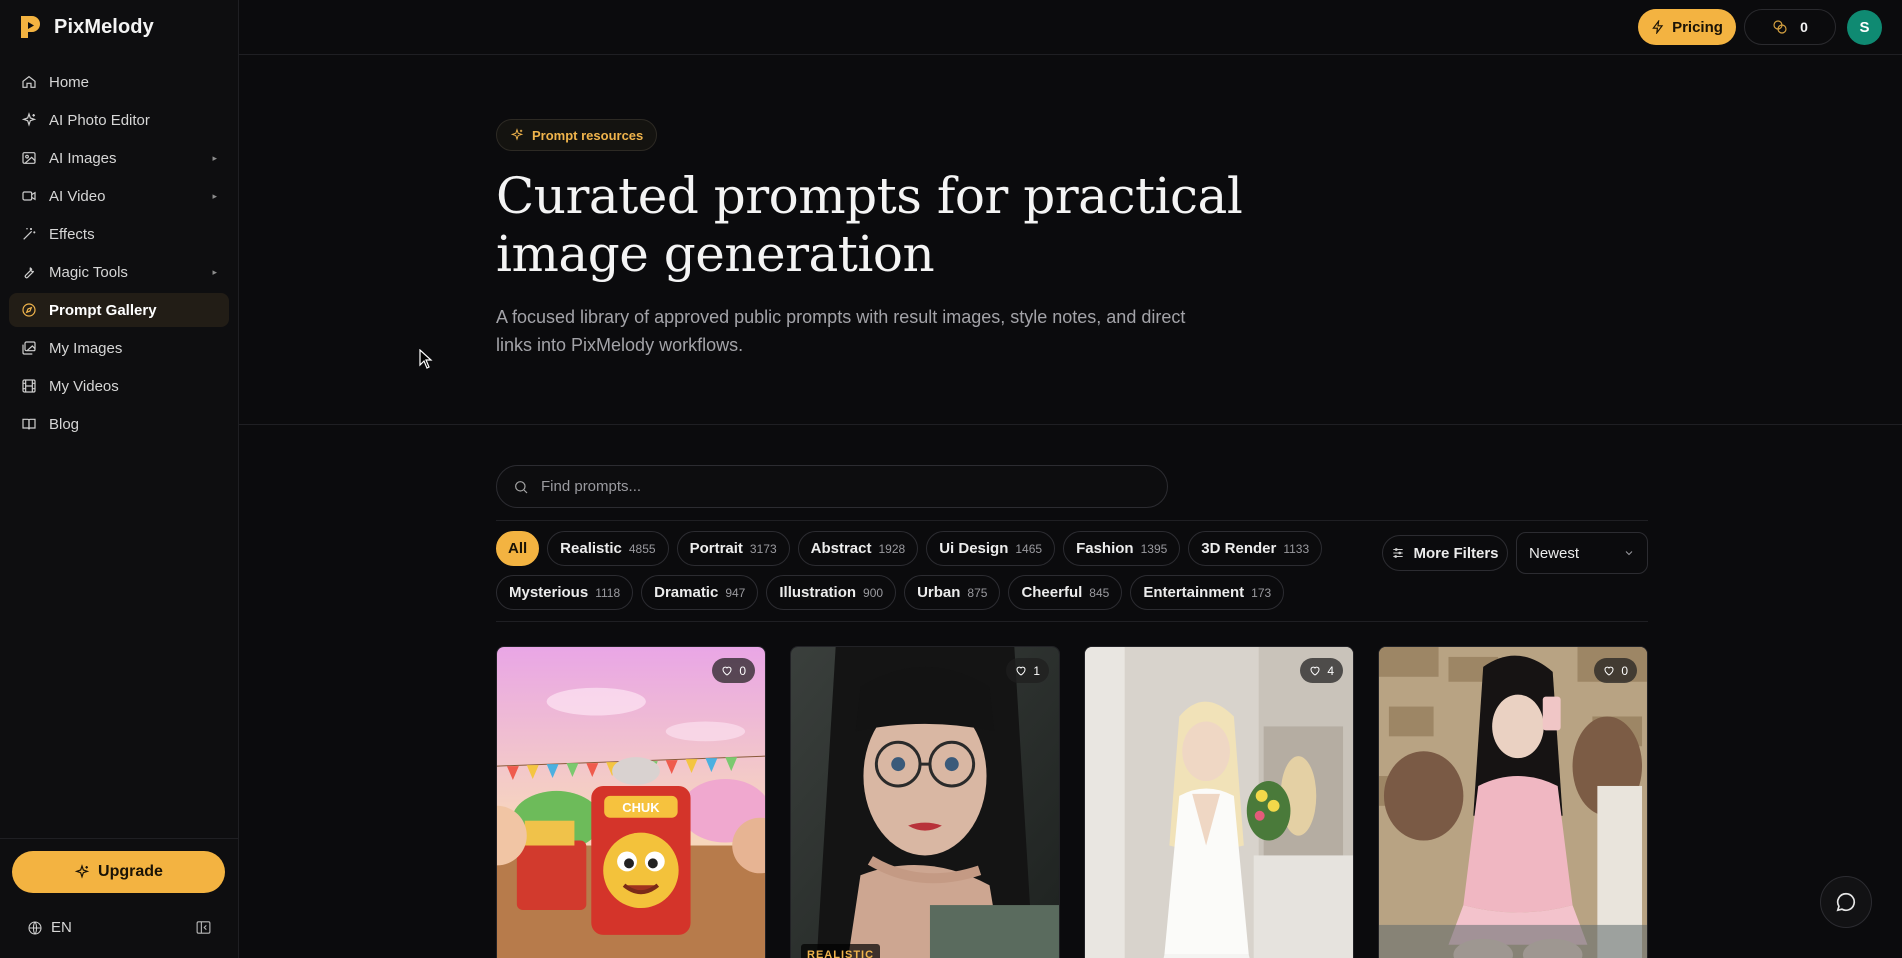 This screenshot has height=958, width=1902. What do you see at coordinates (28, 158) in the screenshot?
I see `image-icon` at bounding box center [28, 158].